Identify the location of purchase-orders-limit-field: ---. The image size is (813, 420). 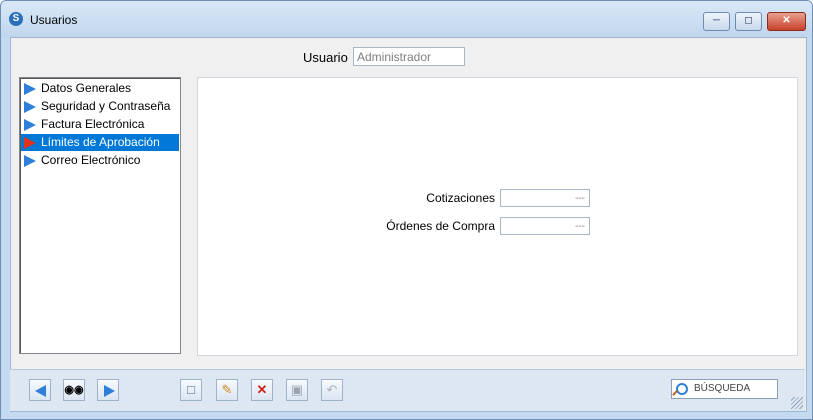
(545, 226).